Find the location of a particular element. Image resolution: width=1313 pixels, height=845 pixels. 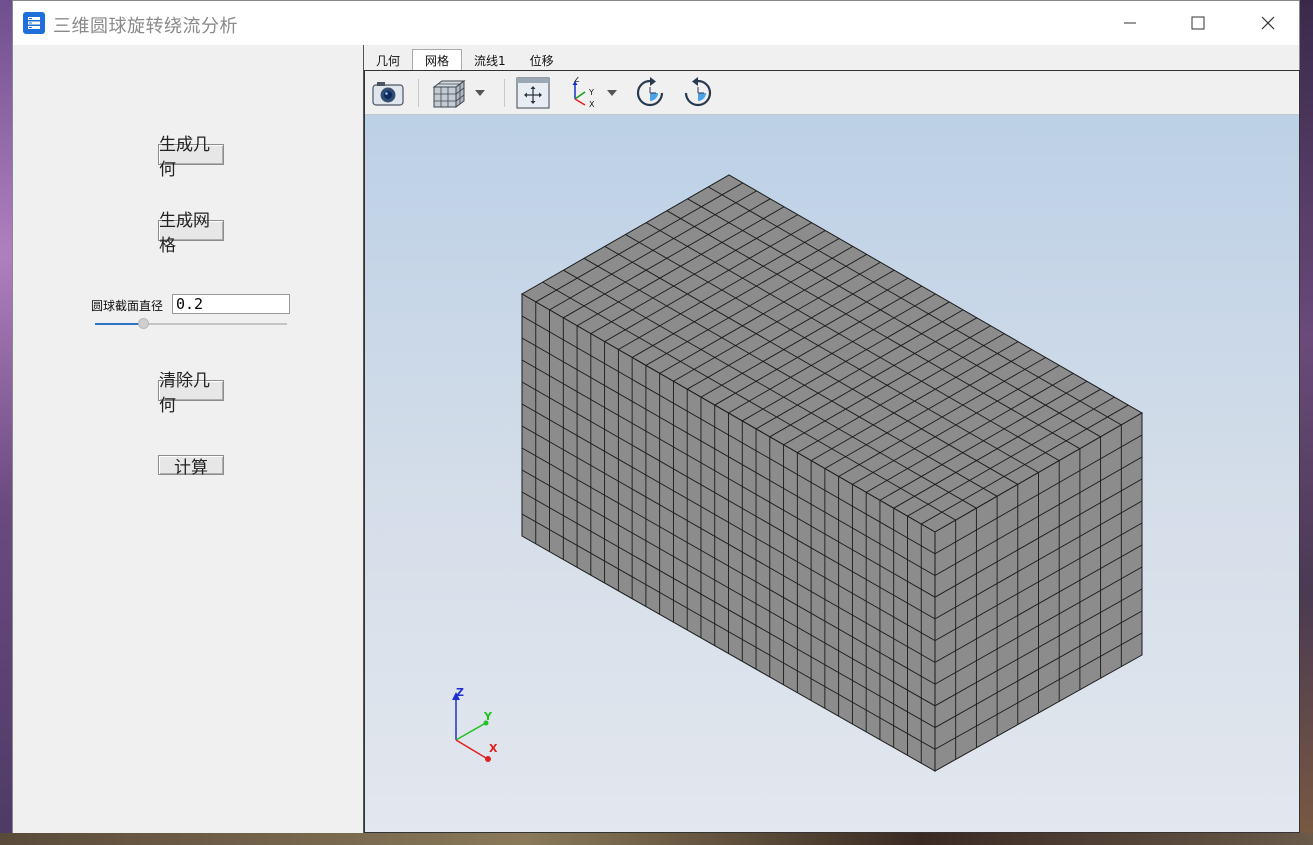

close-button is located at coordinates (1268, 23).